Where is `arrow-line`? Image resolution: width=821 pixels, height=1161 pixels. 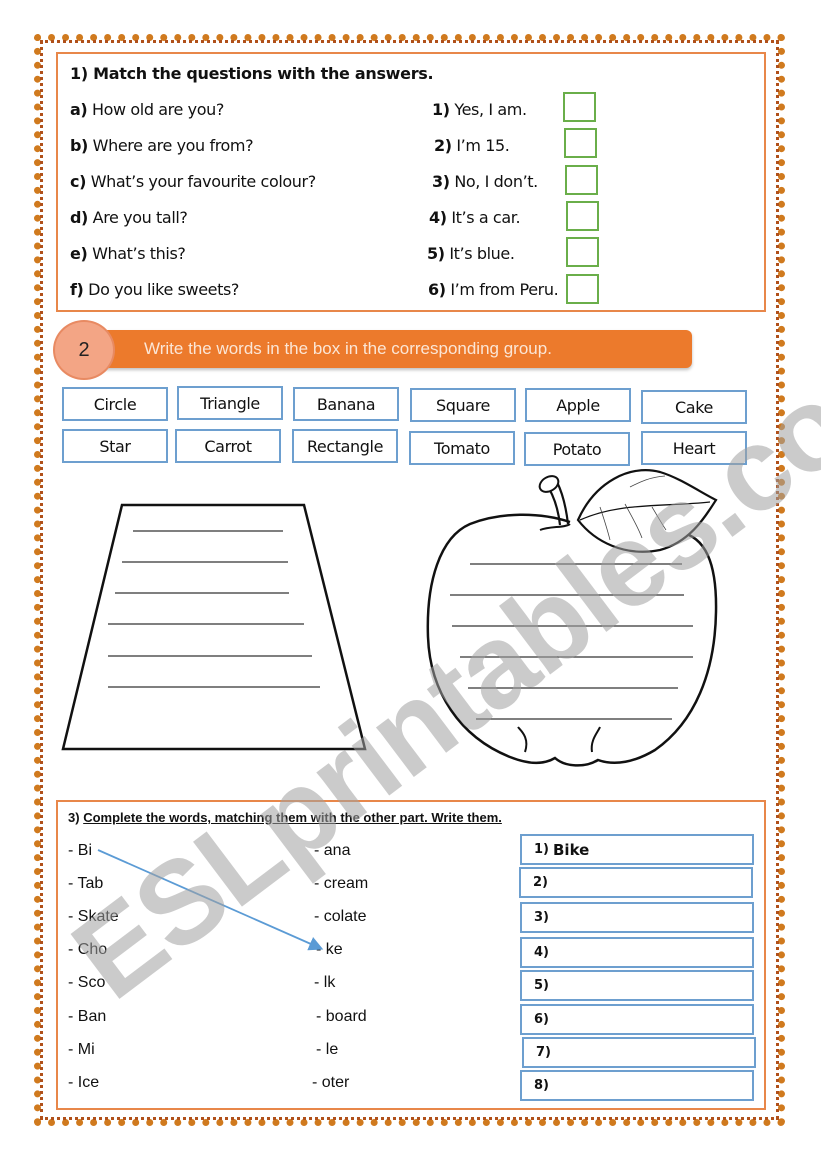
arrow-line is located at coordinates (210, 900).